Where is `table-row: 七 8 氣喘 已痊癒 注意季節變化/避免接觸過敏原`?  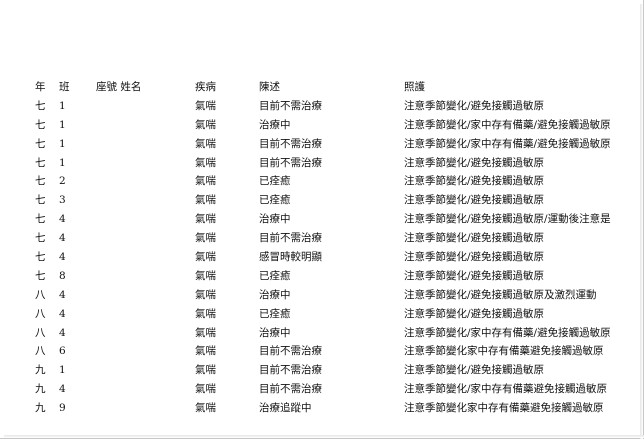 table-row: 七 8 氣喘 已痊癒 注意季節變化/避免接觸過敏原 is located at coordinates (322, 276).